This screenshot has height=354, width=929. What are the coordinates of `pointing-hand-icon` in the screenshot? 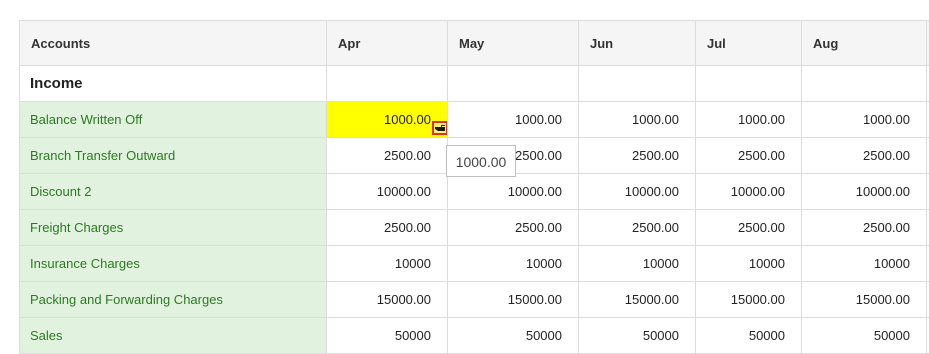 It's located at (440, 128).